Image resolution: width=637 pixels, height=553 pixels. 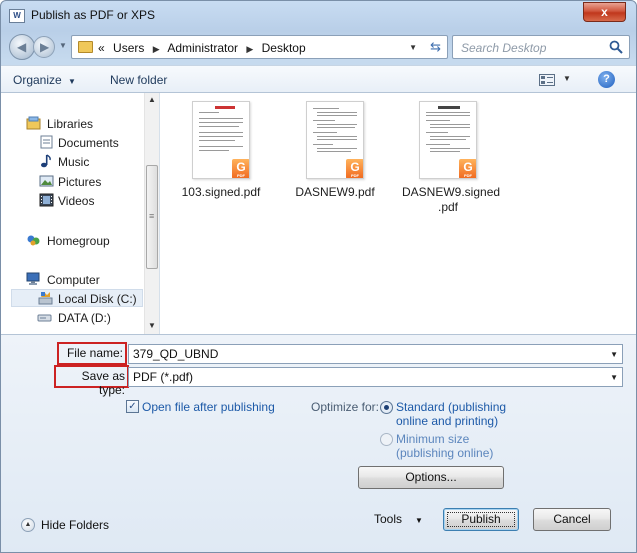 What do you see at coordinates (128, 48) in the screenshot?
I see `breadcrumb-users: Users` at bounding box center [128, 48].